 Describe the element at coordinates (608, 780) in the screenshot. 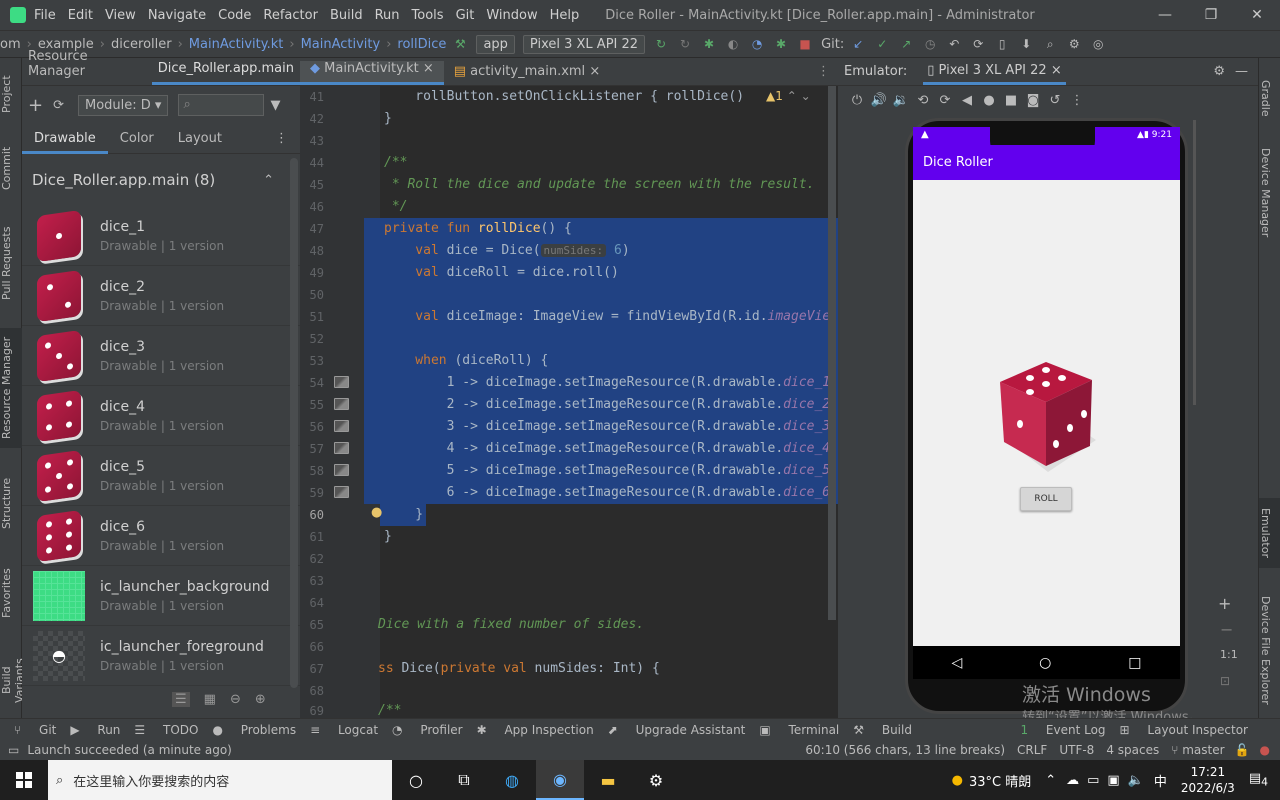

I see `file-explorer-icon: ▬` at that location.